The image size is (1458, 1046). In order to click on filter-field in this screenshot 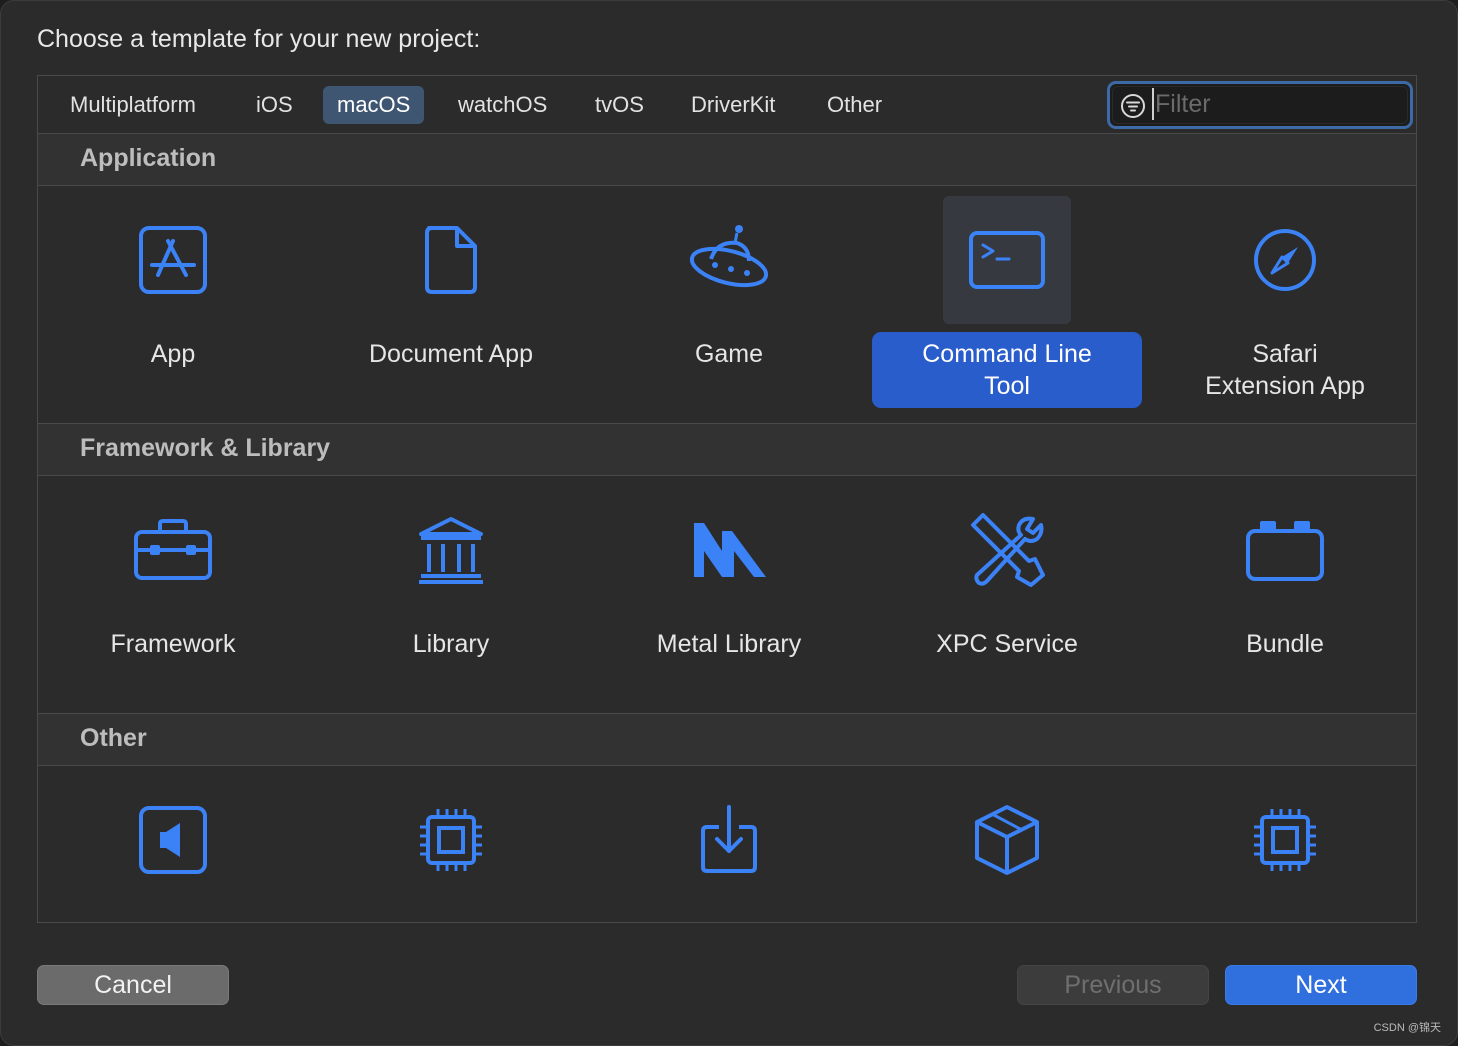, I will do `click(1260, 105)`.